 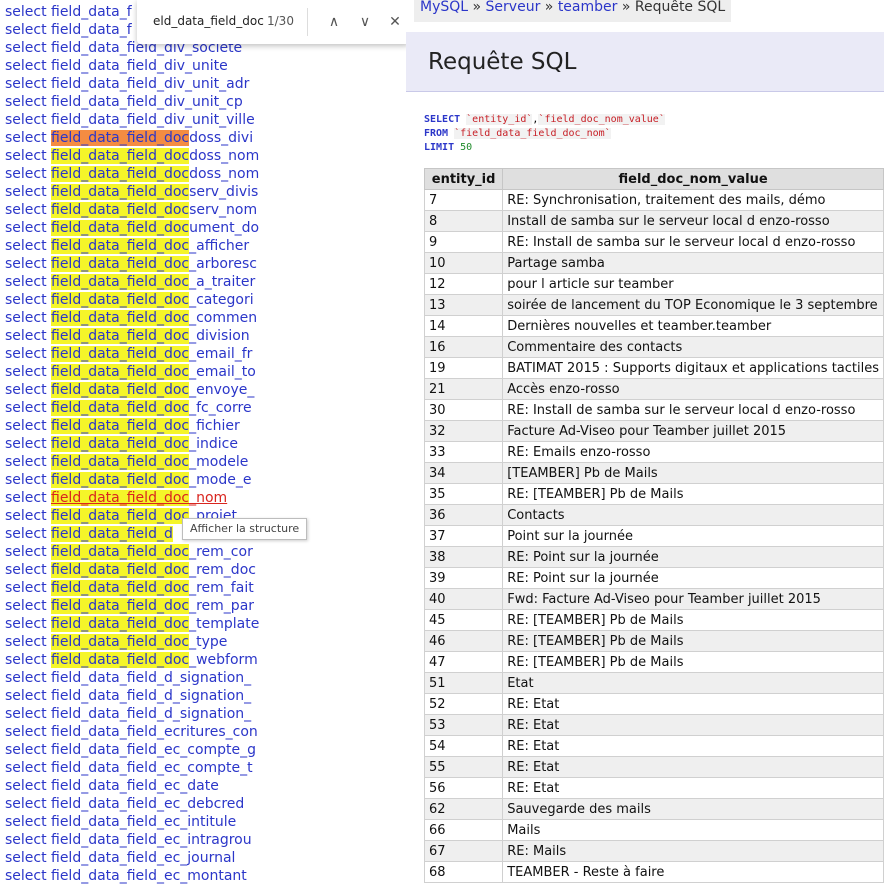 What do you see at coordinates (160, 426) in the screenshot?
I see `table-name-link: field_data_field_doc_fichier` at bounding box center [160, 426].